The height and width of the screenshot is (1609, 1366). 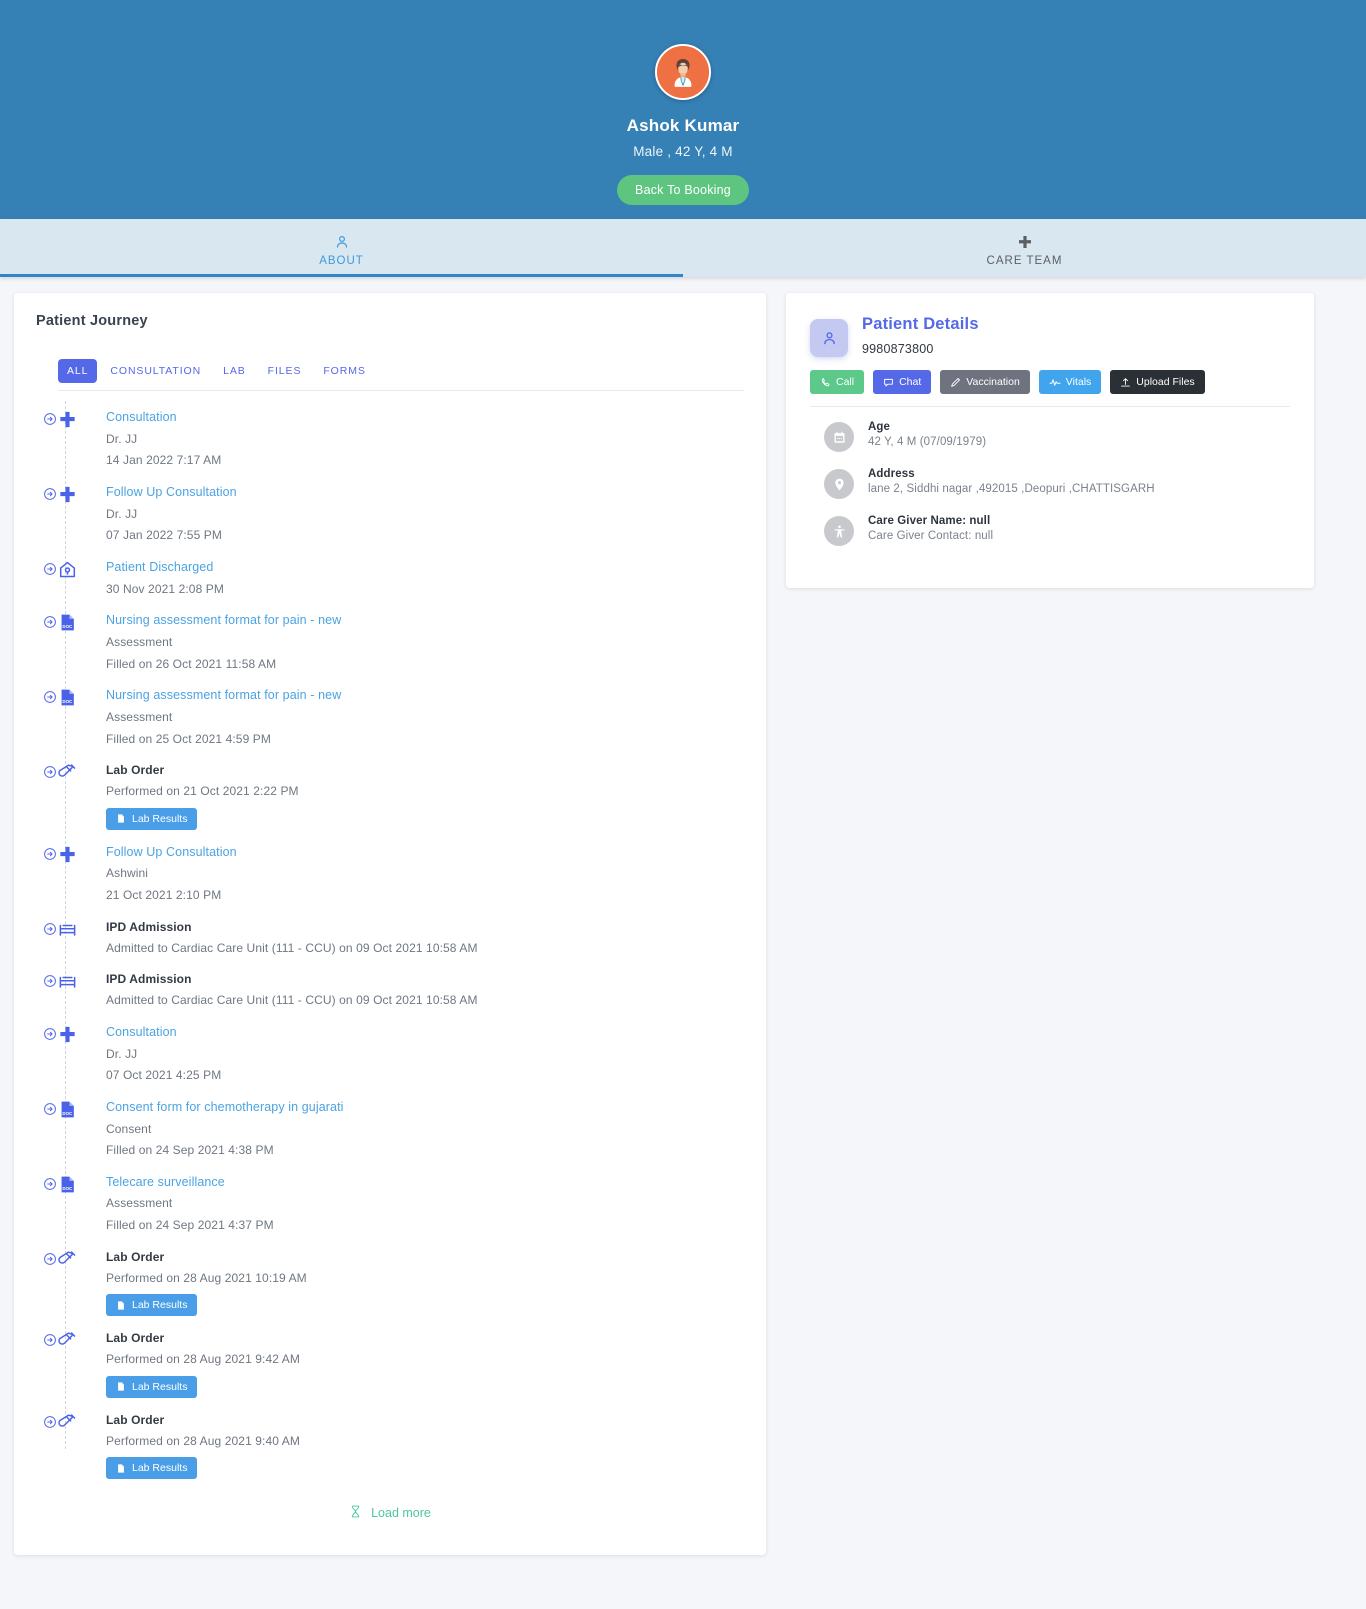 I want to click on calendar-icon, so click(x=839, y=437).